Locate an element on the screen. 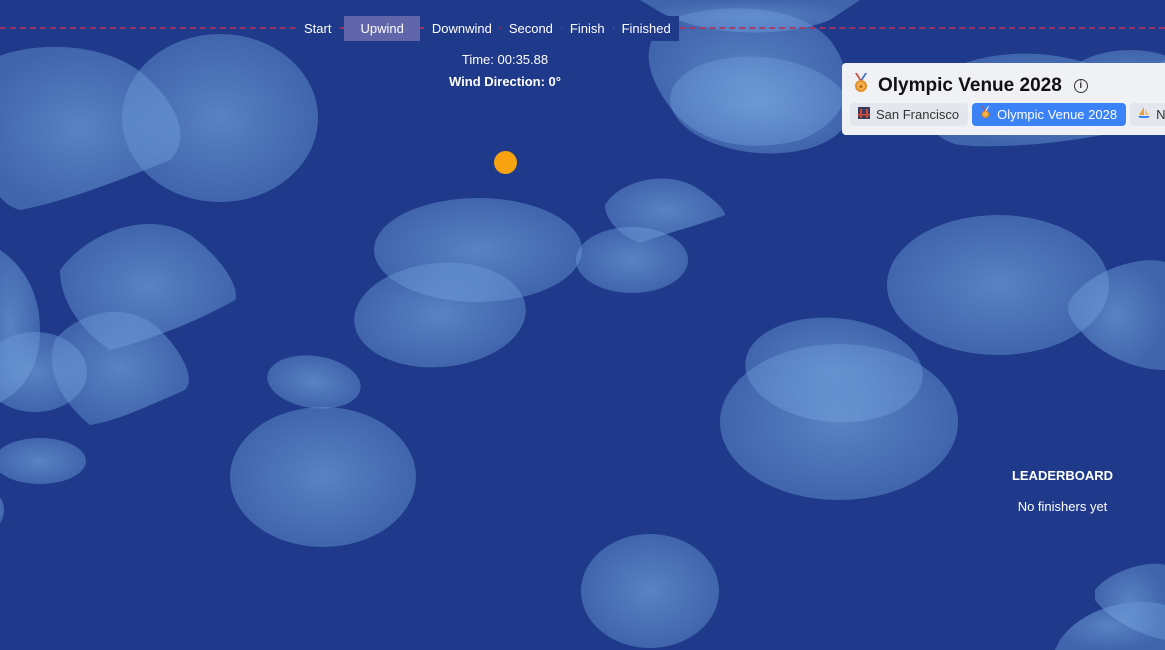 This screenshot has height=650, width=1165. stage-start: Start is located at coordinates (318, 28).